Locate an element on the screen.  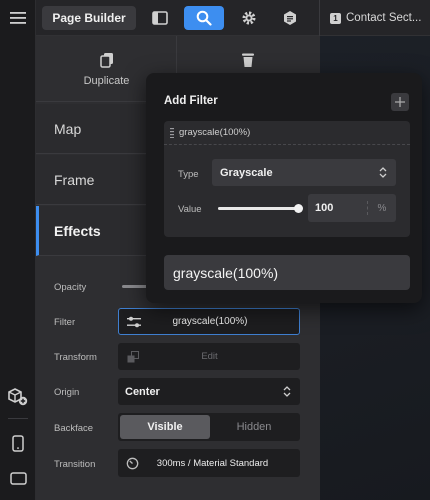
transition-field: 300ms / Material Standard is located at coordinates (209, 463).